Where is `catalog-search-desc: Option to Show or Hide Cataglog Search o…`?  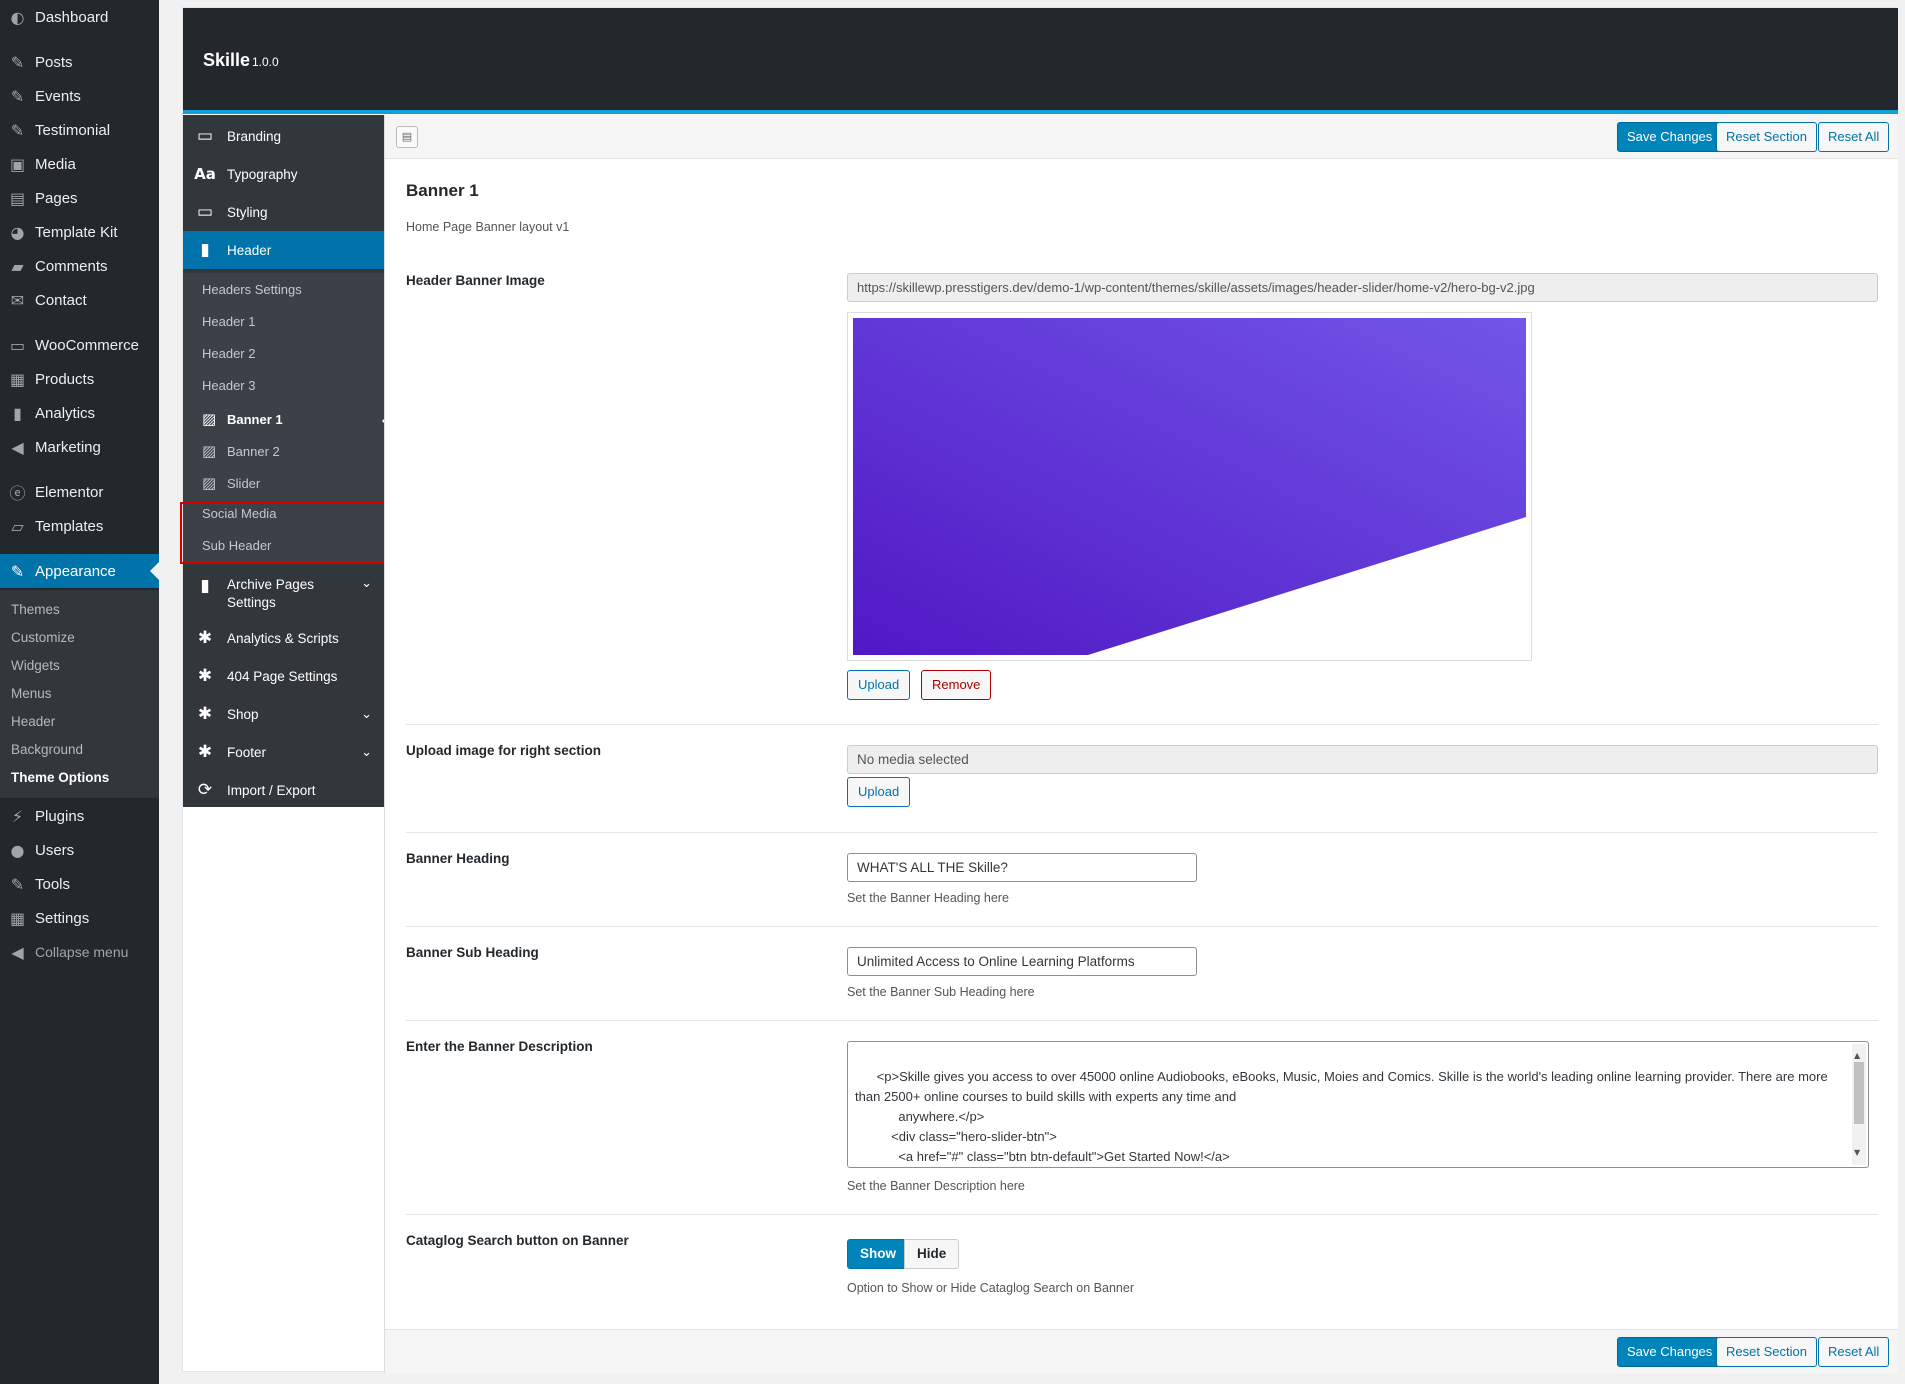
catalog-search-desc: Option to Show or Hide Cataglog Search o… is located at coordinates (990, 1288).